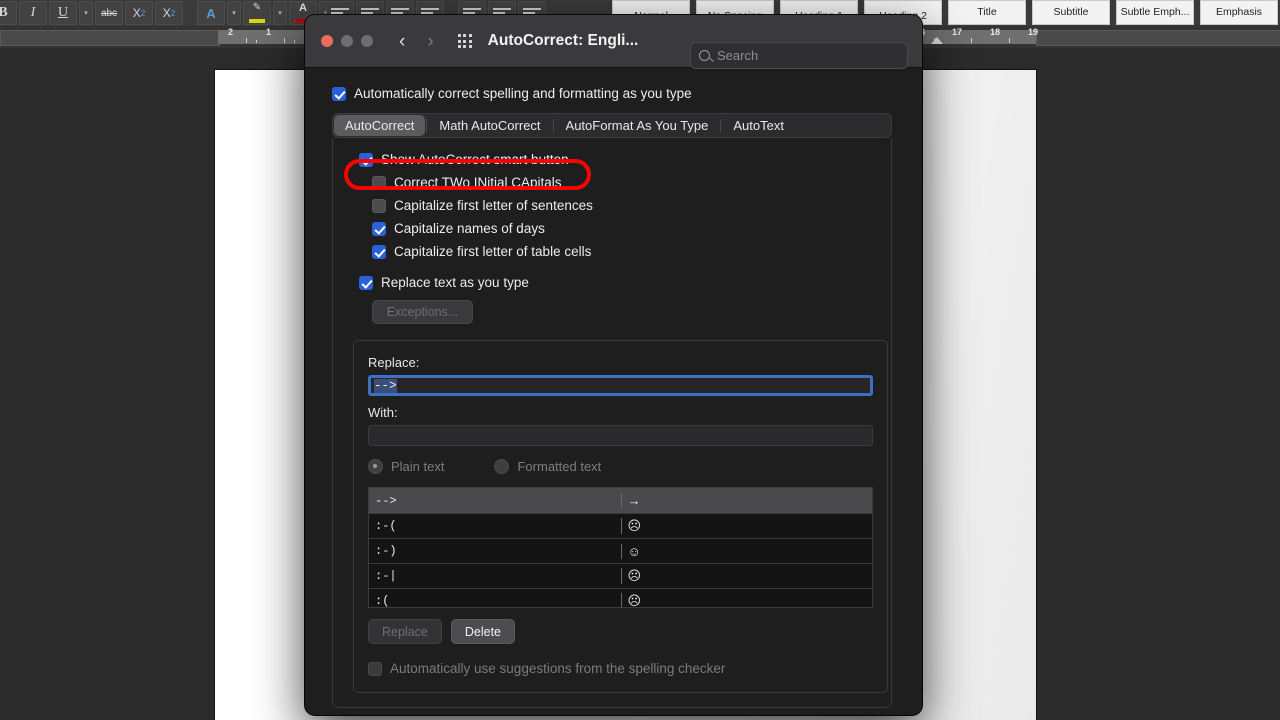 This screenshot has height=720, width=1280. What do you see at coordinates (139, 13) in the screenshot?
I see `subscript-button: X2` at bounding box center [139, 13].